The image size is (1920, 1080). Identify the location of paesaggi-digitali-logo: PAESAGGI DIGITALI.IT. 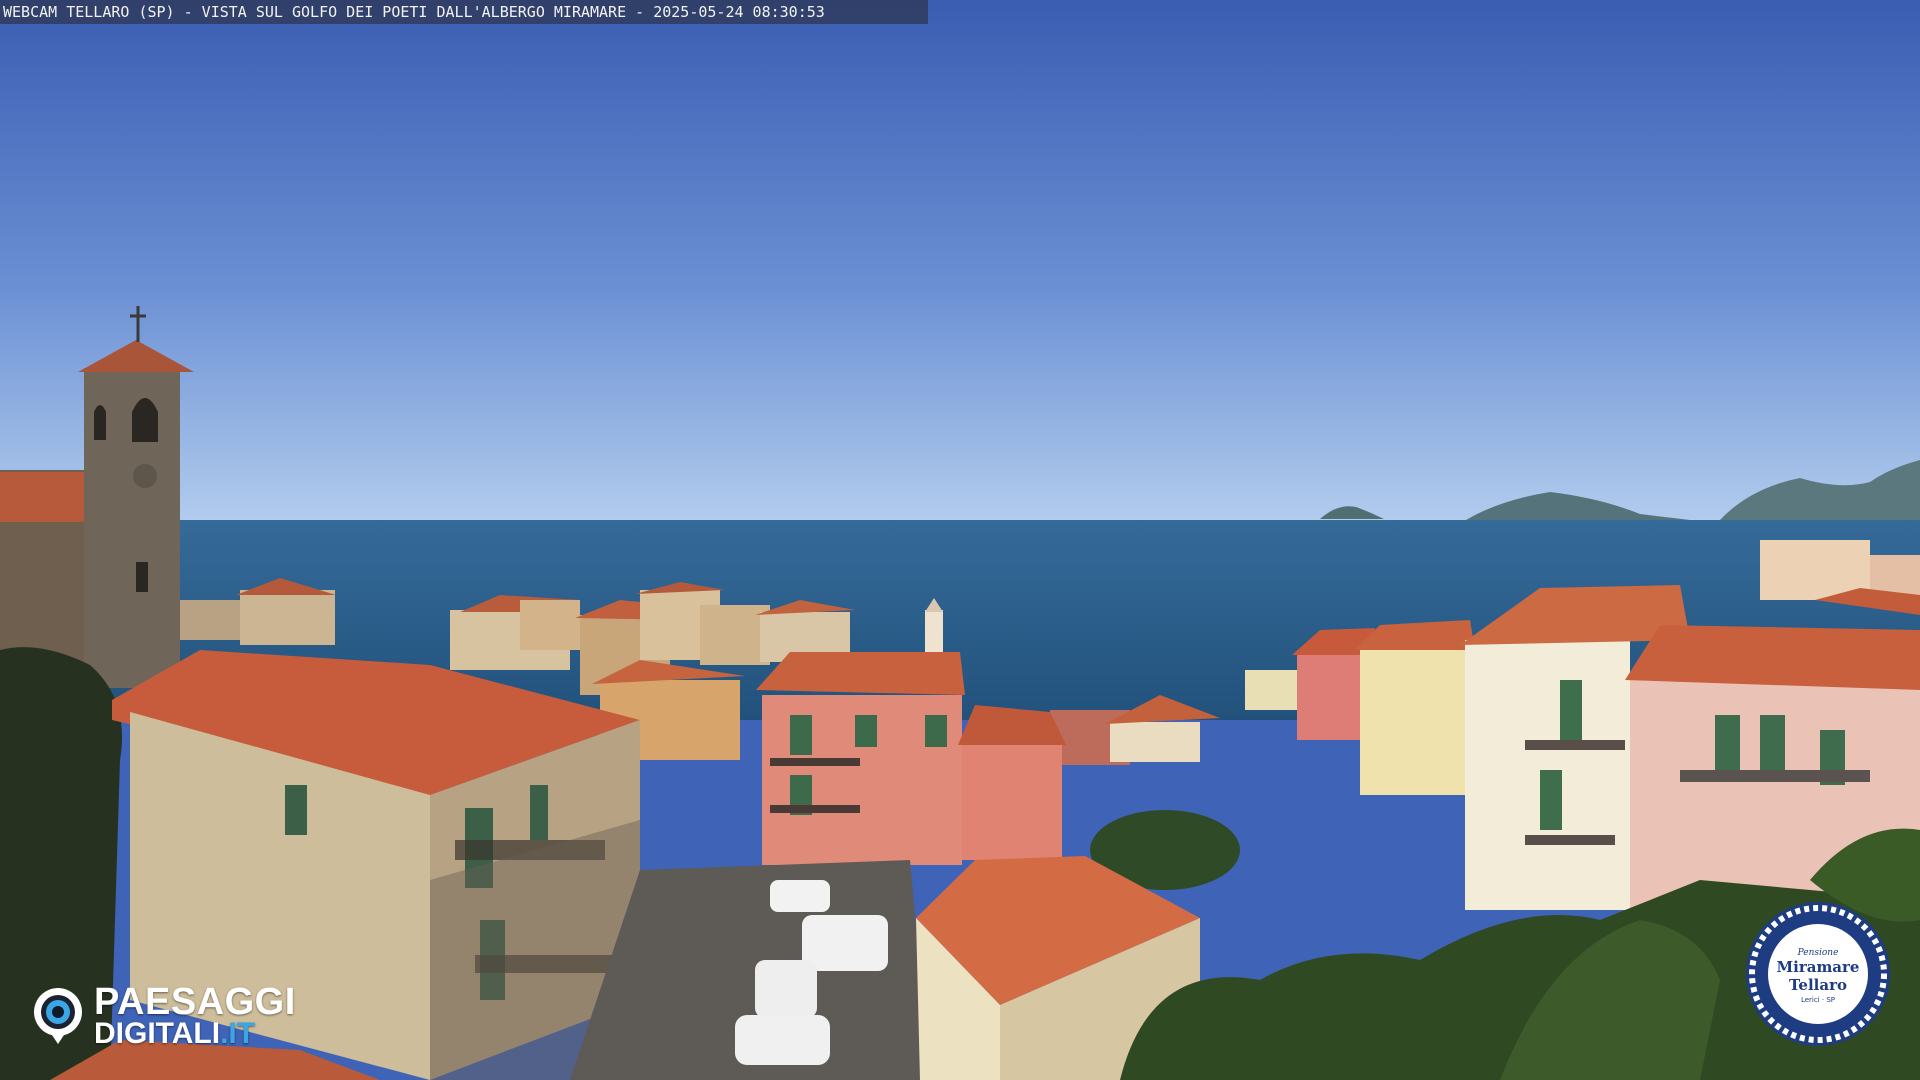
(183, 1017).